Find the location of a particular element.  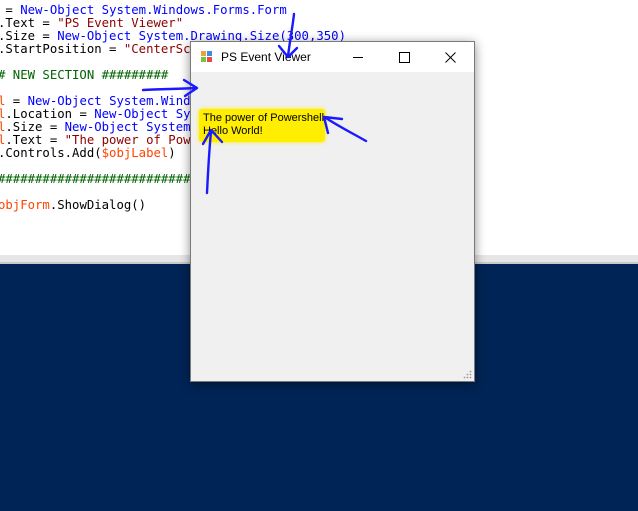

form-app-icon is located at coordinates (207, 57).